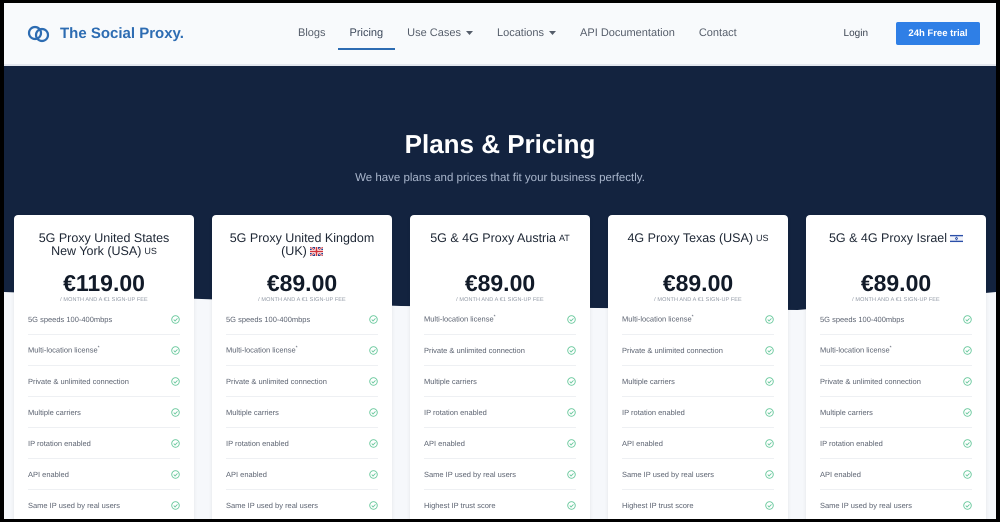 Image resolution: width=1000 pixels, height=522 pixels. I want to click on nav-link: API Documentation, so click(627, 33).